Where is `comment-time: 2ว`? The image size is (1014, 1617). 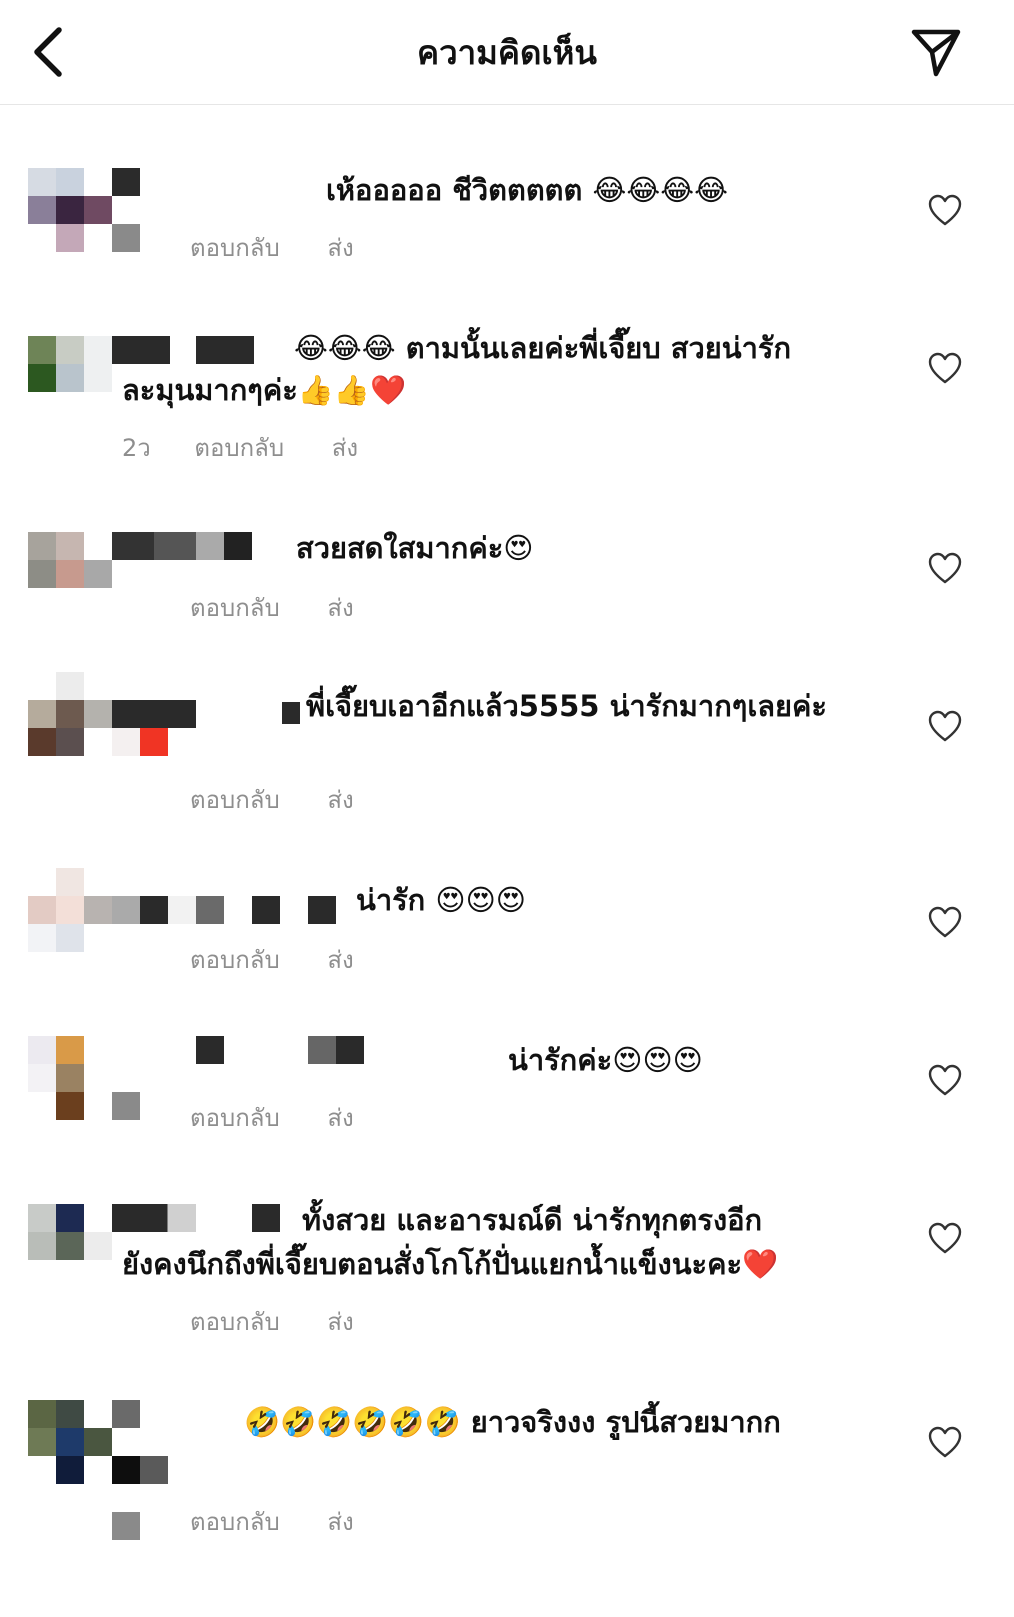
comment-time: 2ว is located at coordinates (136, 448).